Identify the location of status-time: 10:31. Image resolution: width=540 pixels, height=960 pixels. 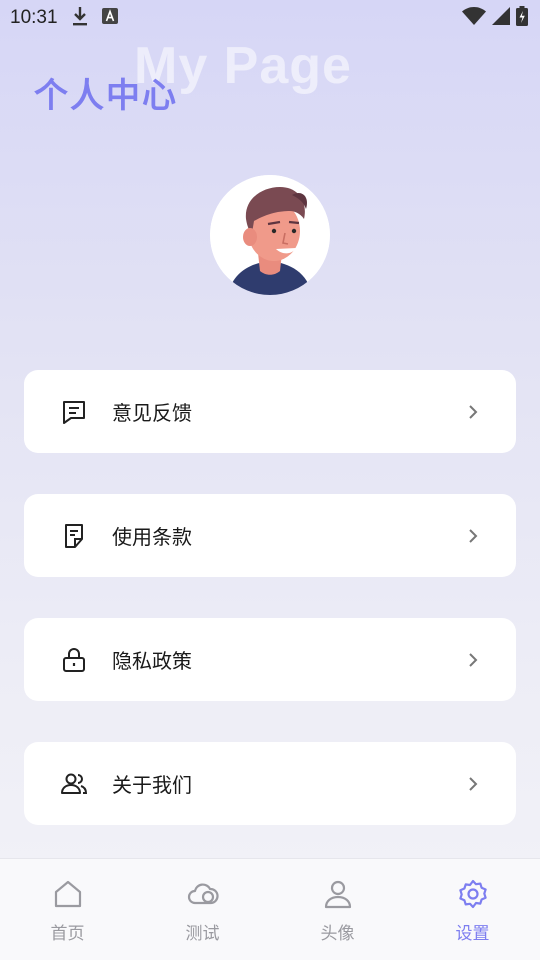
(34, 17).